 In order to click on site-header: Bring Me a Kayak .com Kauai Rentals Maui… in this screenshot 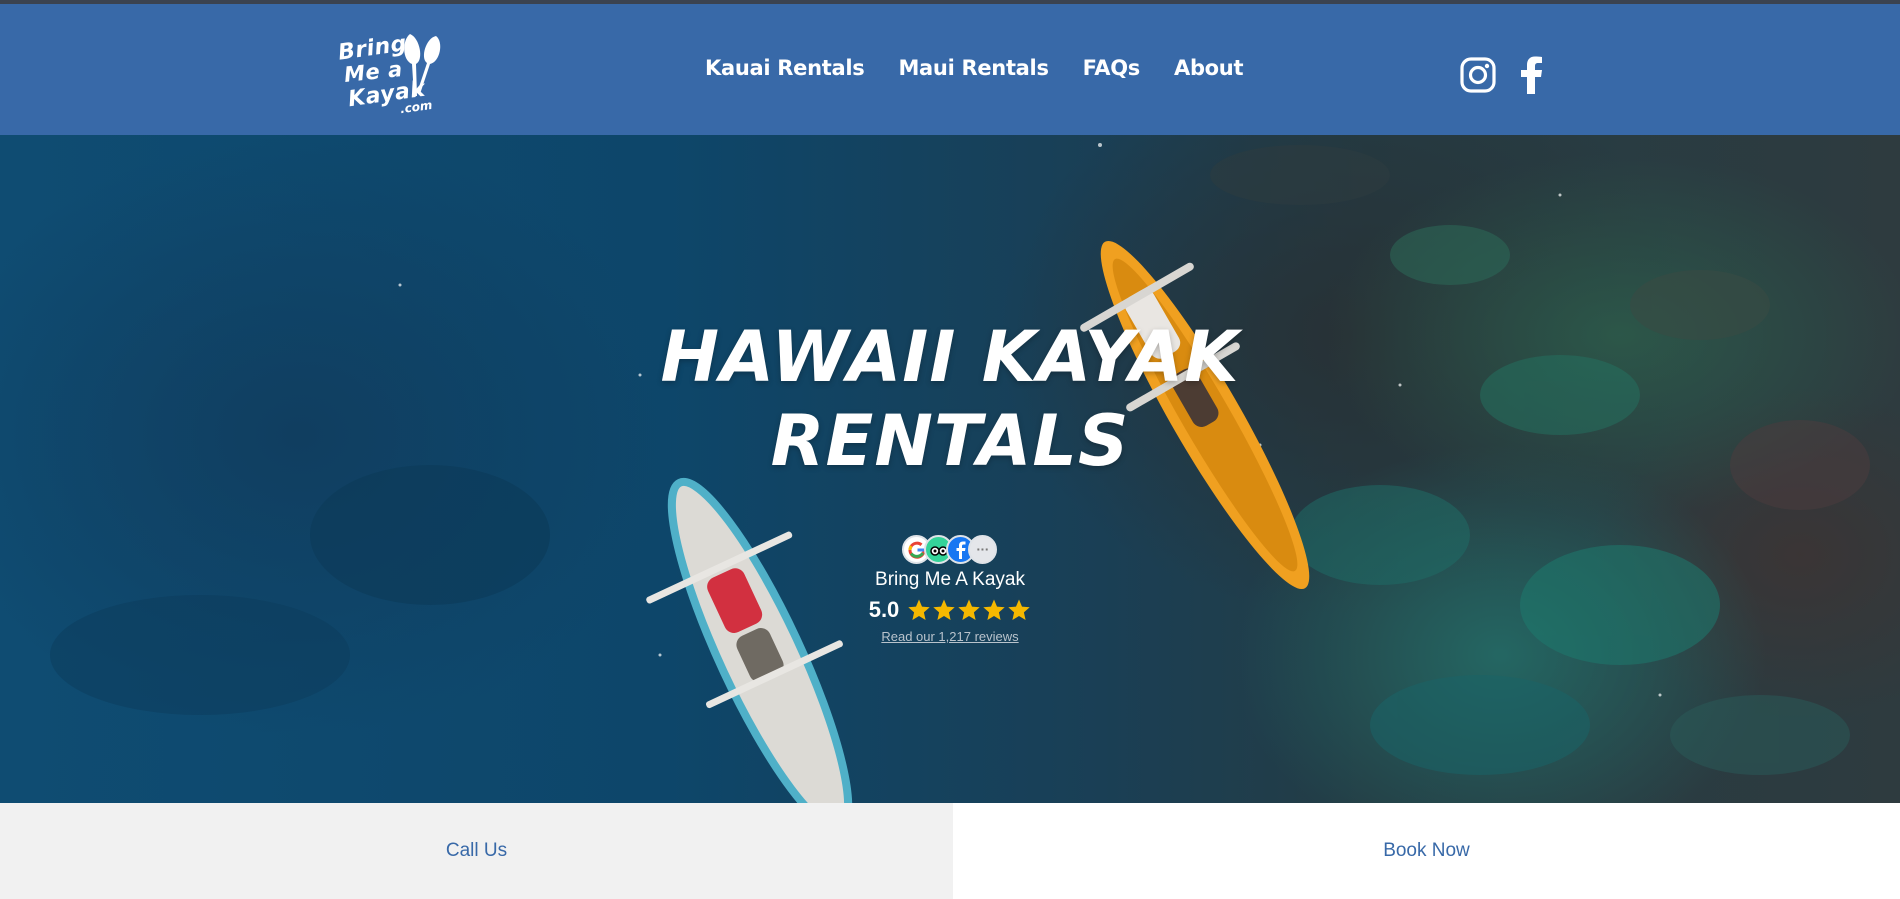, I will do `click(950, 69)`.